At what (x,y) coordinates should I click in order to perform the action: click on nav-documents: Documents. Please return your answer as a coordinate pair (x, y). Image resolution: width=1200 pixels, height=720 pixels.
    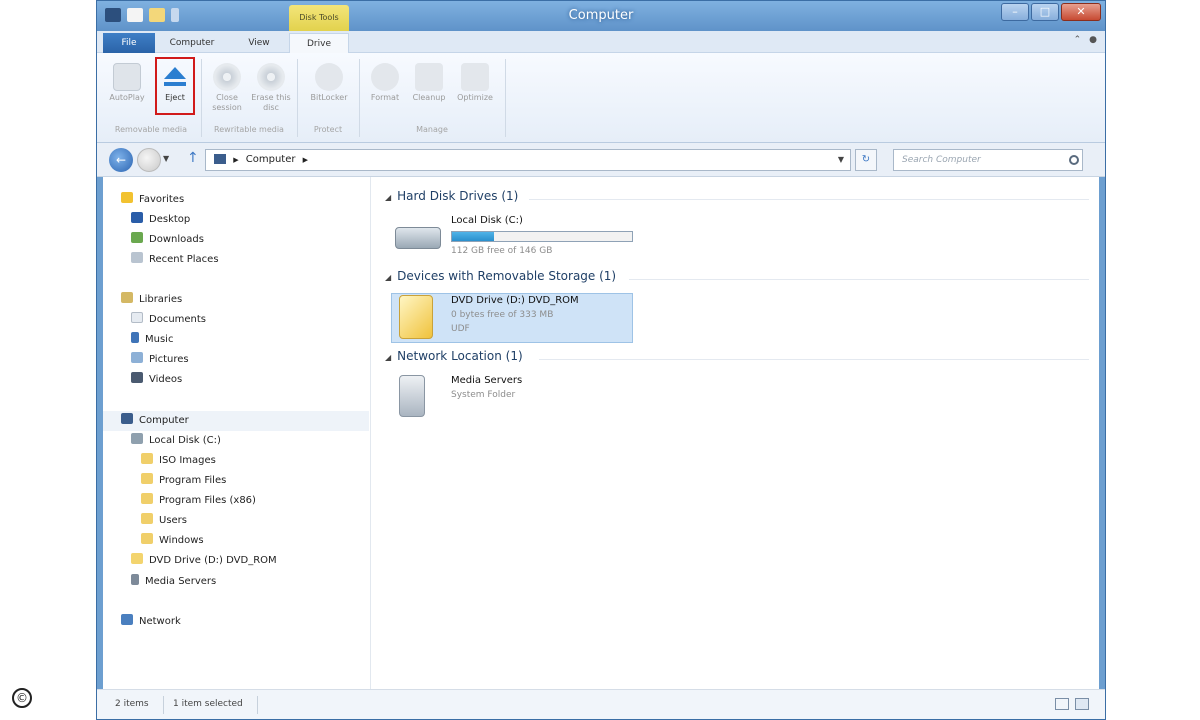
    Looking at the image, I should click on (168, 320).